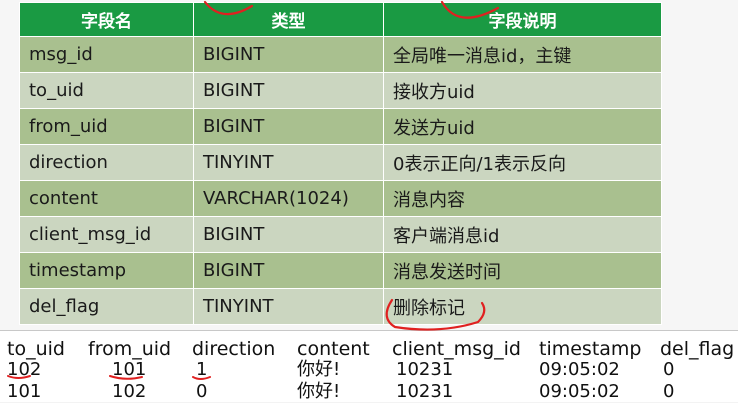 The height and width of the screenshot is (403, 738). Describe the element at coordinates (106, 270) in the screenshot. I see `field-name: timestamp` at that location.